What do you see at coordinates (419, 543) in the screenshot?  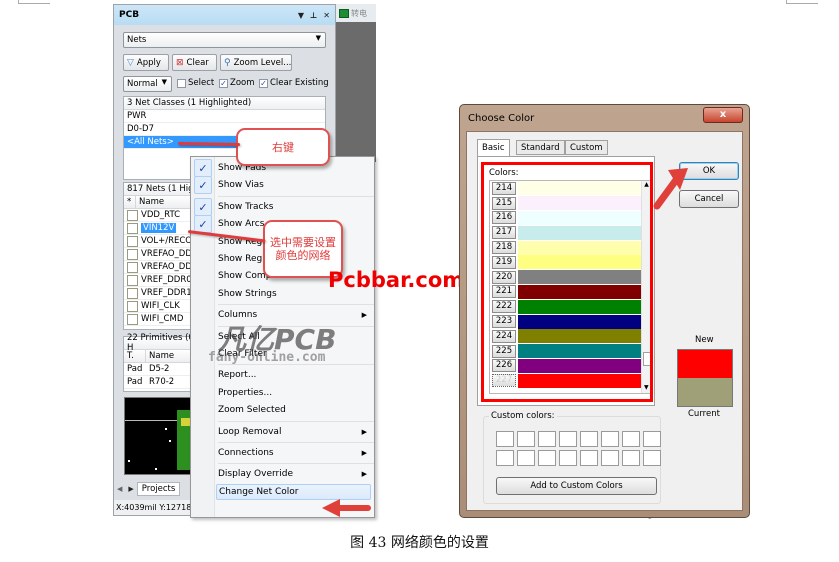 I see `figure-caption: 图 43 网络颜色的设置` at bounding box center [419, 543].